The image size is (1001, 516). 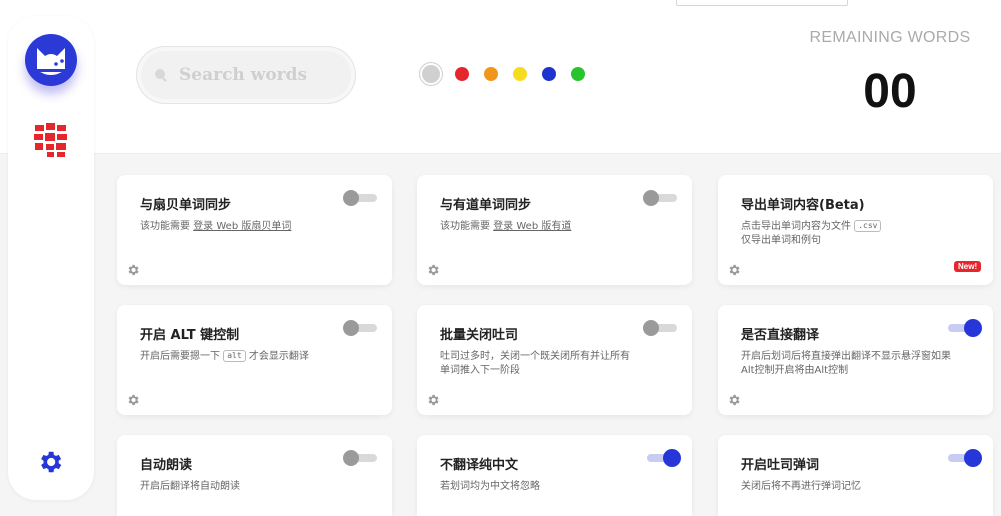 I want to click on card-title: 不翻译纯中文, so click(x=479, y=465).